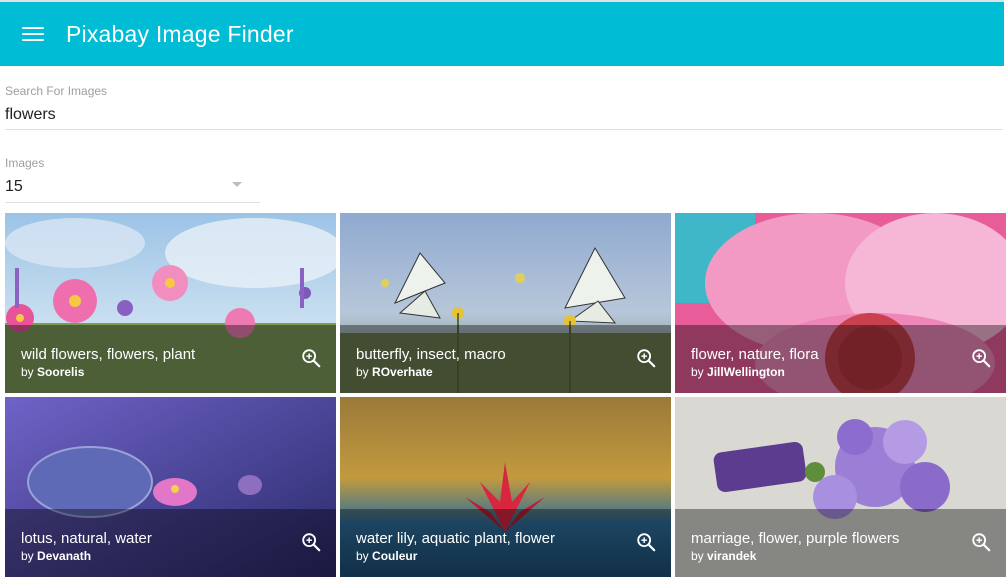 This screenshot has height=588, width=1006. What do you see at coordinates (738, 372) in the screenshot?
I see `tile-author: by JillWellington` at bounding box center [738, 372].